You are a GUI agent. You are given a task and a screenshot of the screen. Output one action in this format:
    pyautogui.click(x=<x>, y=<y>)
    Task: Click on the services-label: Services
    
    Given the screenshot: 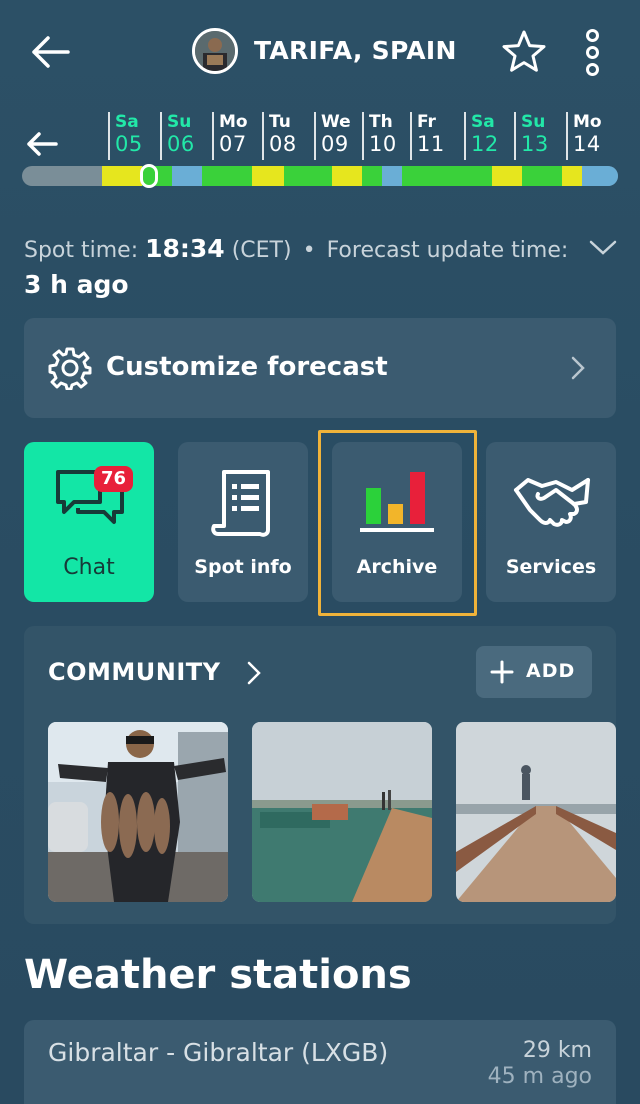 What is the action you would take?
    pyautogui.click(x=551, y=567)
    